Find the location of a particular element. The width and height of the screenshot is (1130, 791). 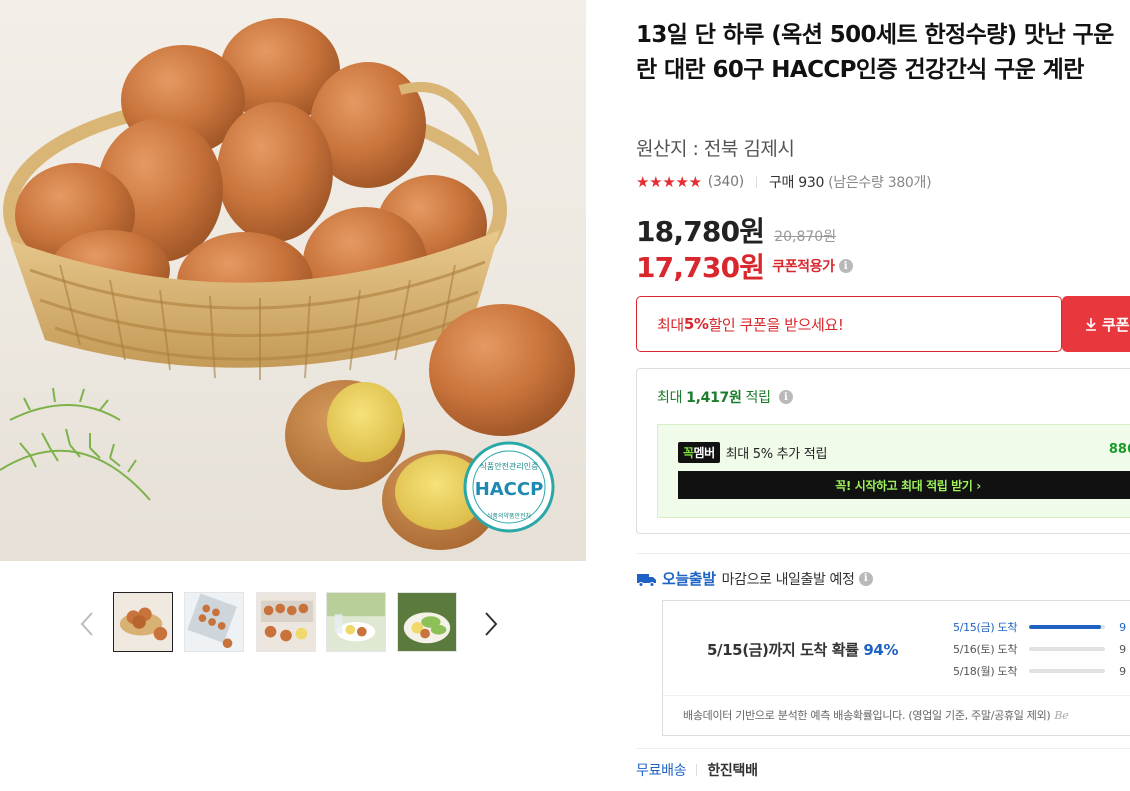

coupon-price-label: 쿠폰적용가 is located at coordinates (803, 267).